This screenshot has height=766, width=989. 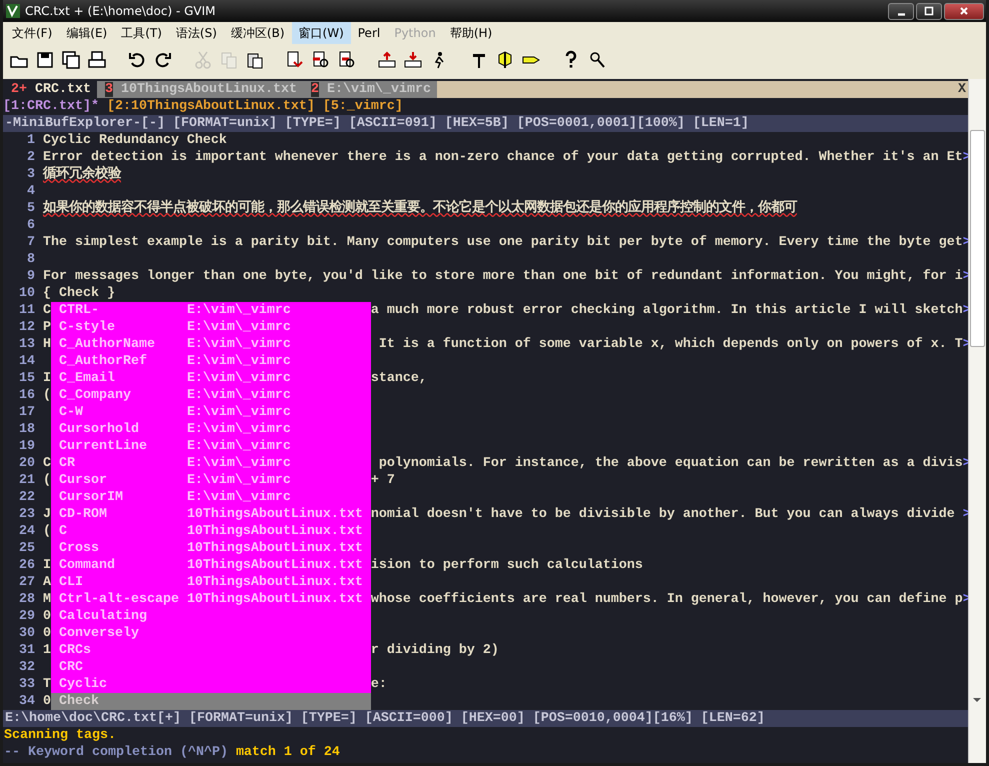 What do you see at coordinates (210, 463) in the screenshot?
I see `completion-item: CR E:\vim\_vimrc` at bounding box center [210, 463].